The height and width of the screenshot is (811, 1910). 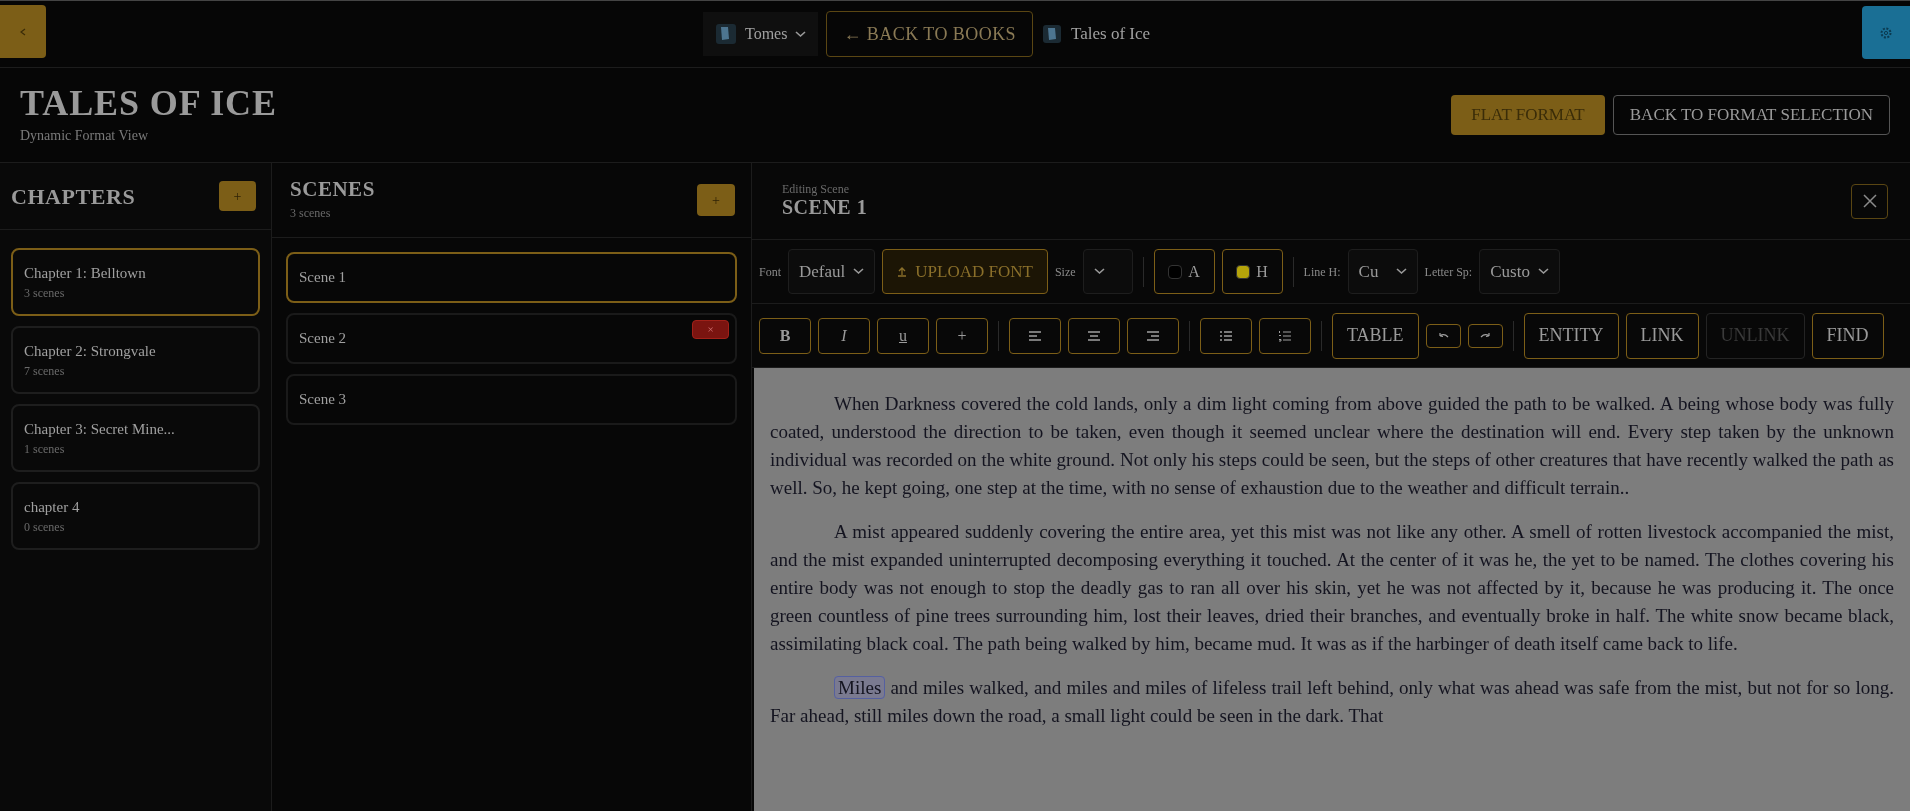 What do you see at coordinates (323, 278) in the screenshot?
I see `scene-name: Scene 1` at bounding box center [323, 278].